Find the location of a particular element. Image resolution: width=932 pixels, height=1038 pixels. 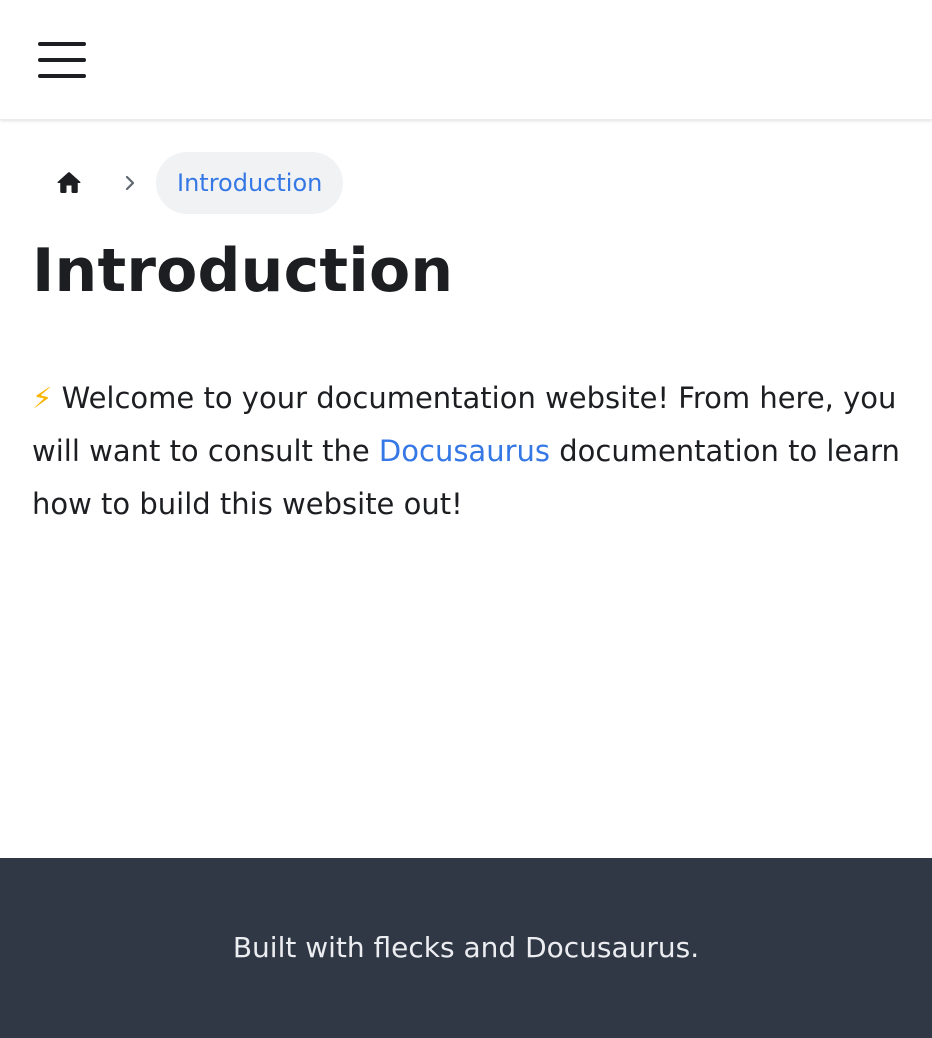

page-title: Introduction is located at coordinates (243, 271).